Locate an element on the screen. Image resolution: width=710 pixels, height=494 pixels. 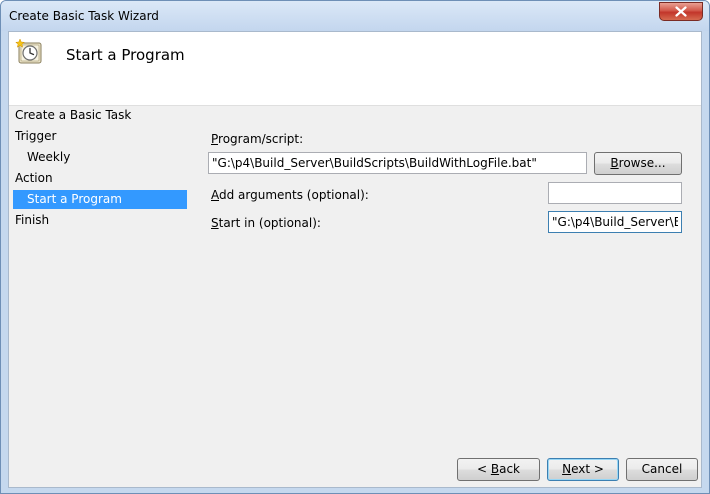
add-arguments-label-accel: A is located at coordinates (215, 195).